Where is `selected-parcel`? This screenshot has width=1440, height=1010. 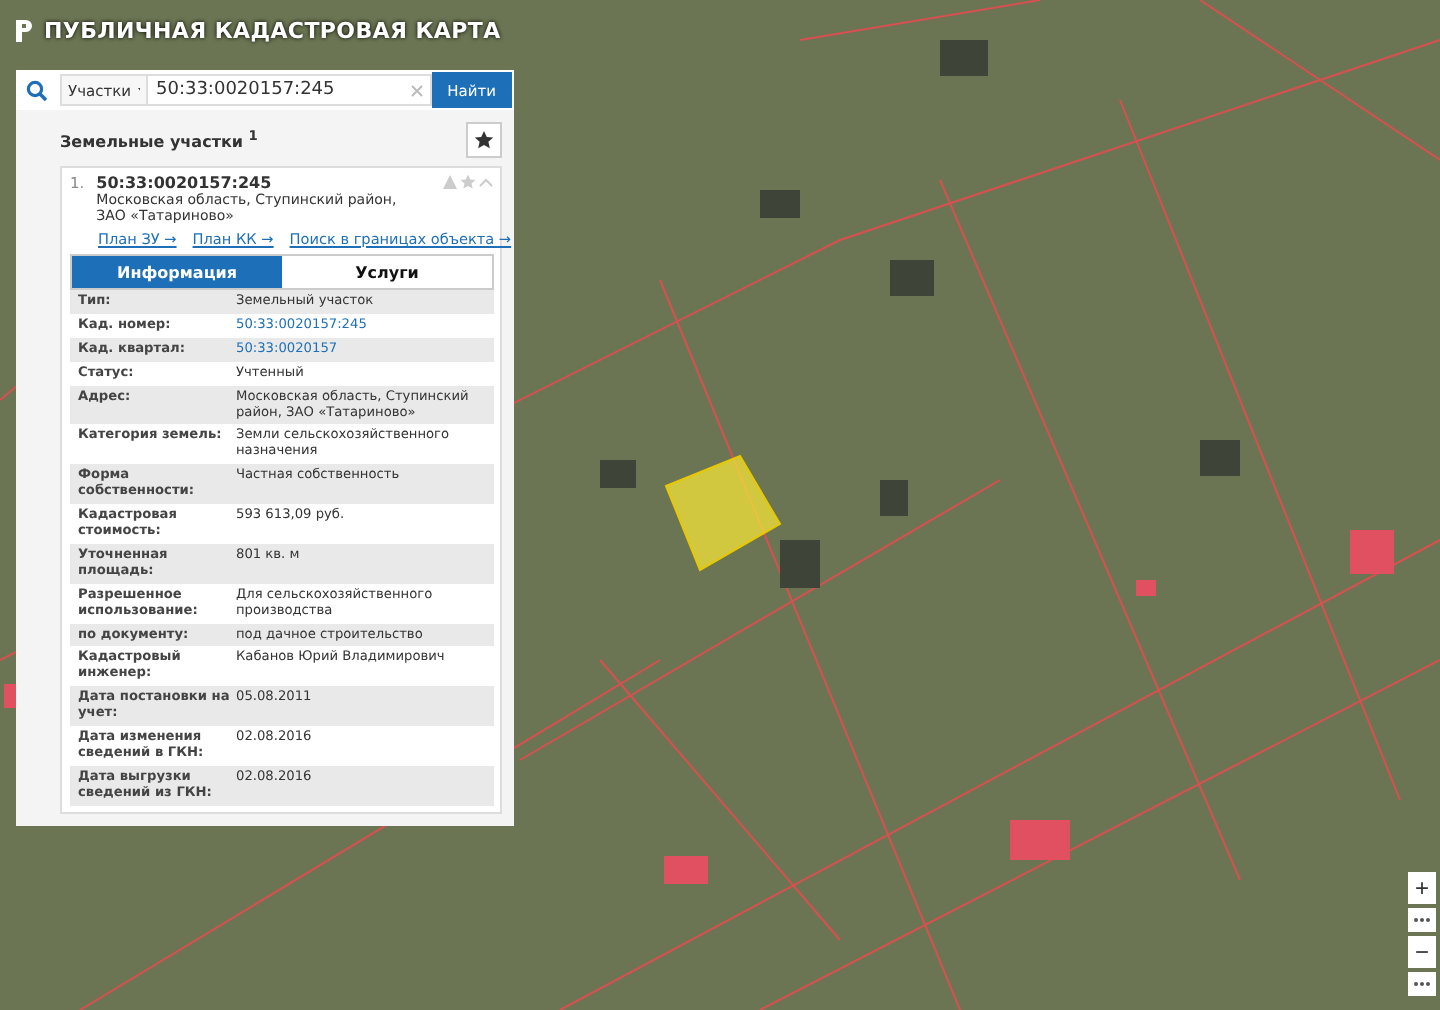 selected-parcel is located at coordinates (723, 513).